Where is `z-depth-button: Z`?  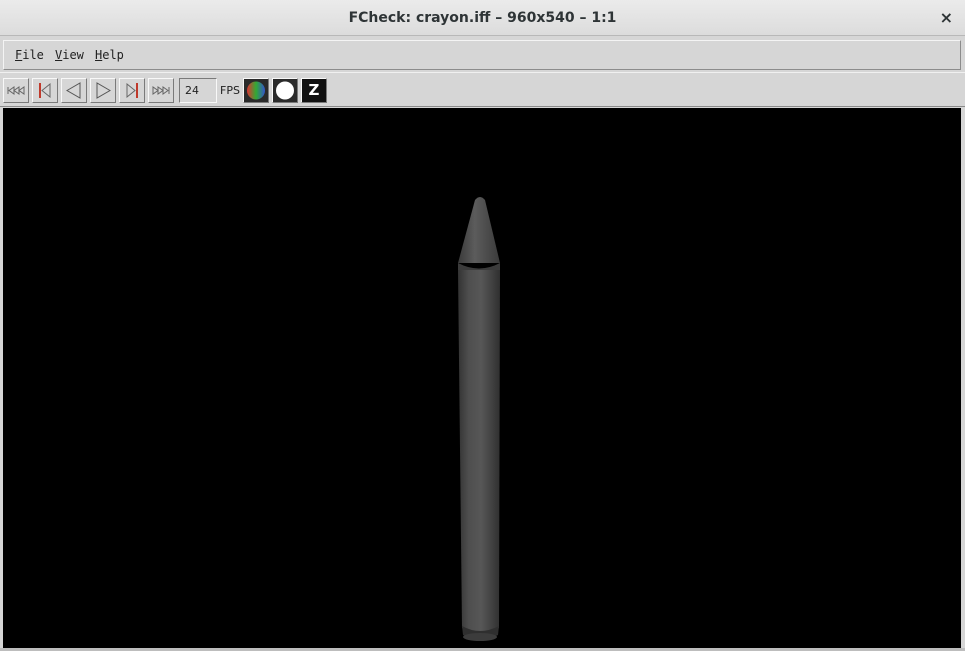
z-depth-button: Z is located at coordinates (314, 90).